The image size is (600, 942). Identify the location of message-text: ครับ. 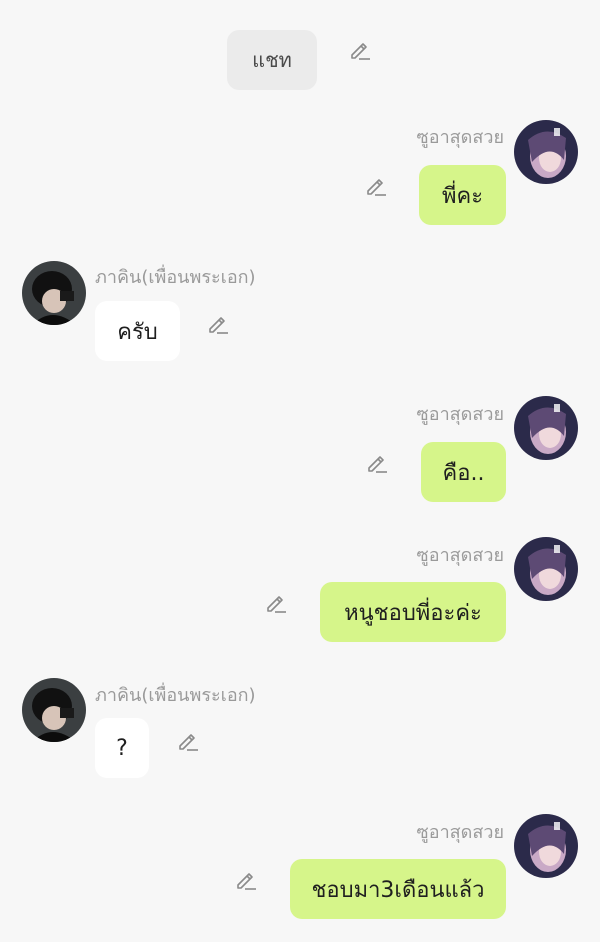
(137, 332).